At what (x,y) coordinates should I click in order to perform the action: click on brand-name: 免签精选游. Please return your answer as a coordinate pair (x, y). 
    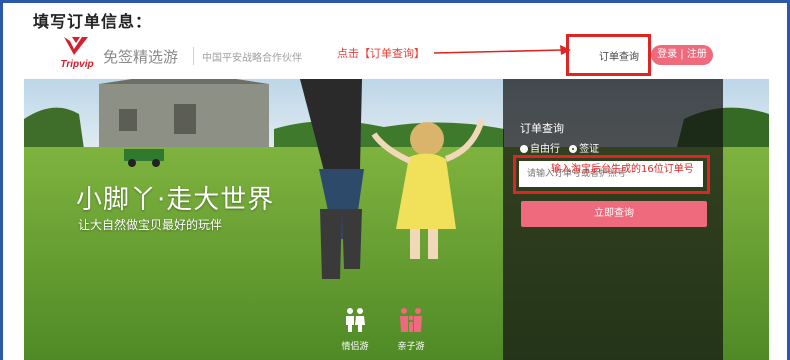
    Looking at the image, I should click on (141, 57).